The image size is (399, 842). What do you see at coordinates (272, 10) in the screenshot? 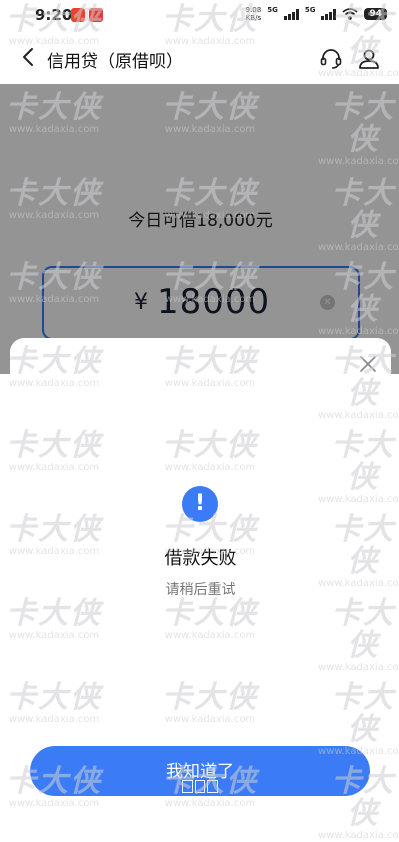
I see `network-type-1: 5G` at bounding box center [272, 10].